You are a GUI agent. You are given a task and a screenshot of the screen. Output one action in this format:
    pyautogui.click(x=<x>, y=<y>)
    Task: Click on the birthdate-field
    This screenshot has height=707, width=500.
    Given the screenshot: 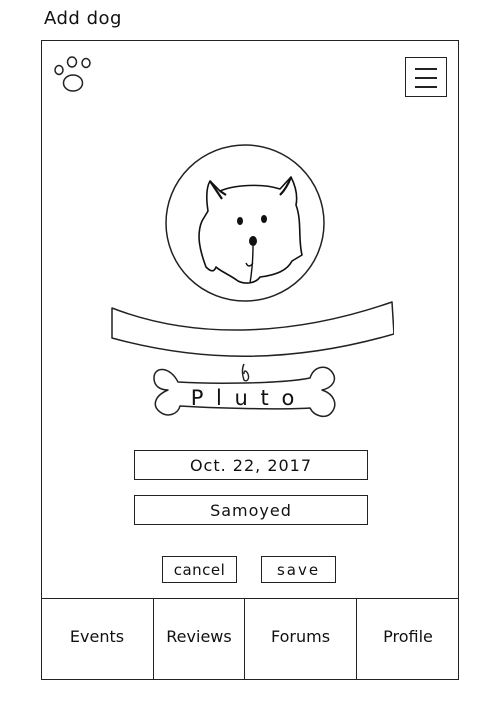 What is the action you would take?
    pyautogui.click(x=251, y=465)
    